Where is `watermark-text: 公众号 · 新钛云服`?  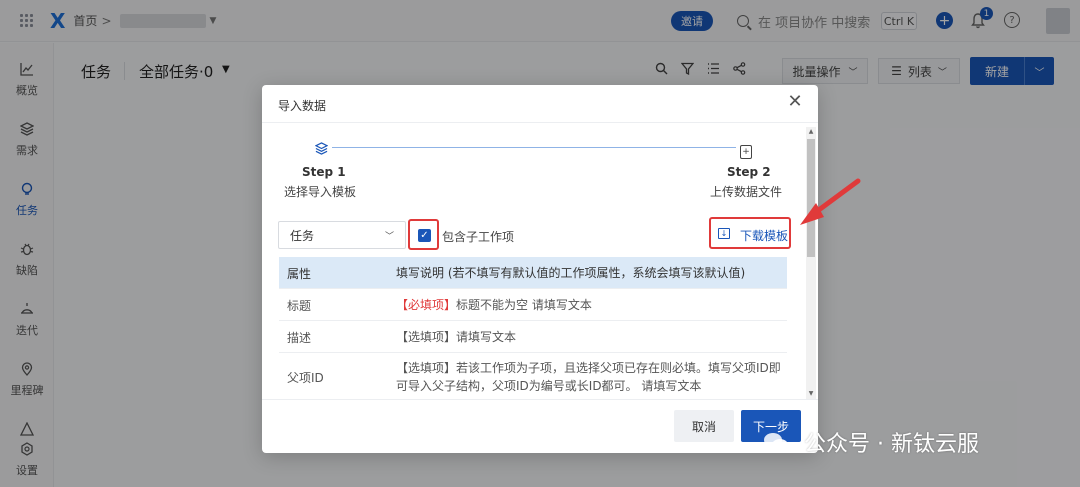 watermark-text: 公众号 · 新钛云服 is located at coordinates (891, 444).